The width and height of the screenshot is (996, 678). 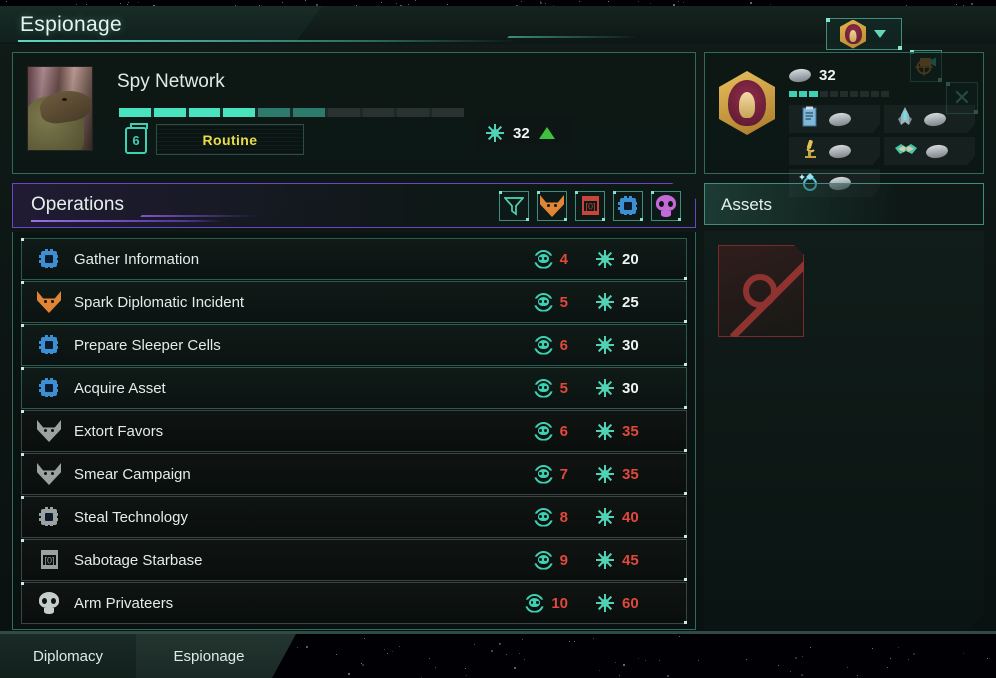 I want to click on filter-provocation, so click(x=666, y=206).